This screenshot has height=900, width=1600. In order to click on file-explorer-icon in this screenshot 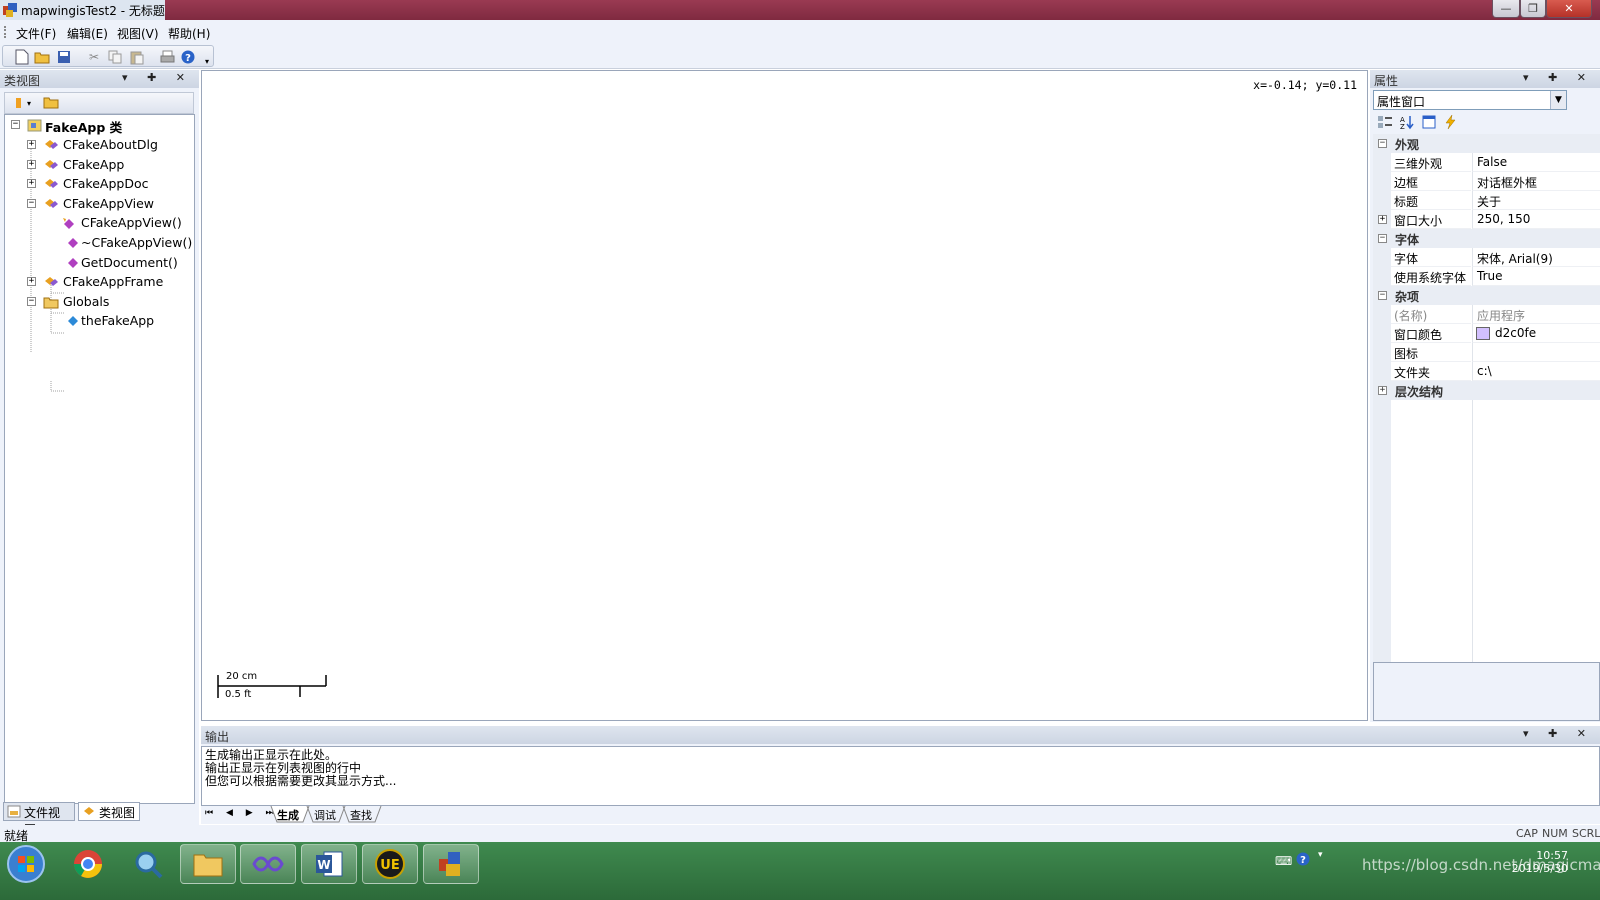, I will do `click(208, 864)`.